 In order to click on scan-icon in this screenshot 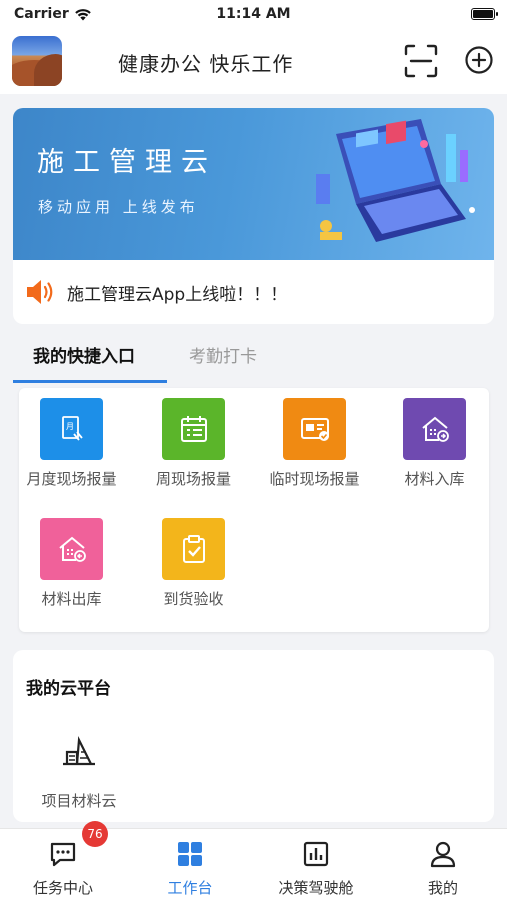, I will do `click(421, 61)`.